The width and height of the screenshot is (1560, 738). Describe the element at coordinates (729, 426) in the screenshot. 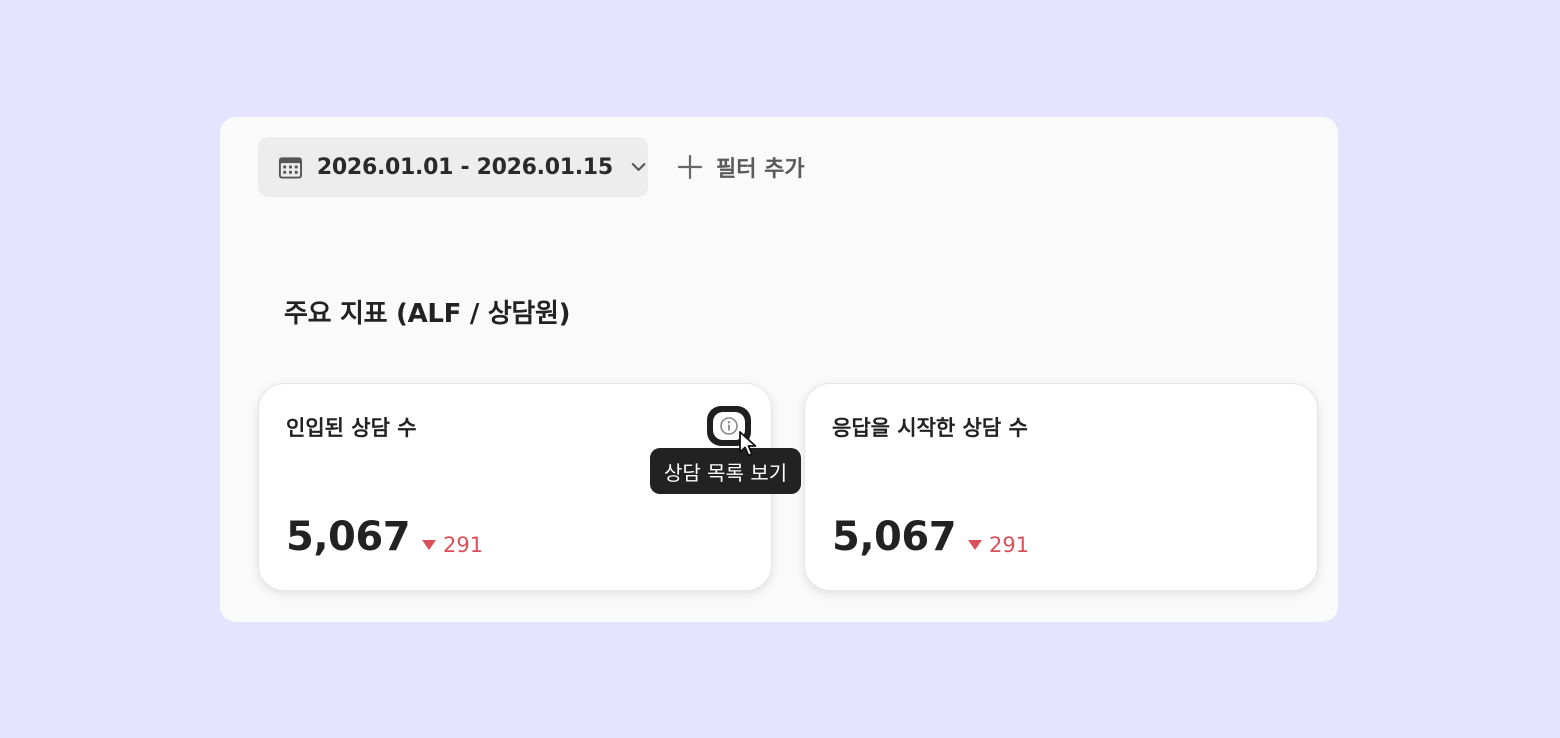

I see `info-icon` at that location.